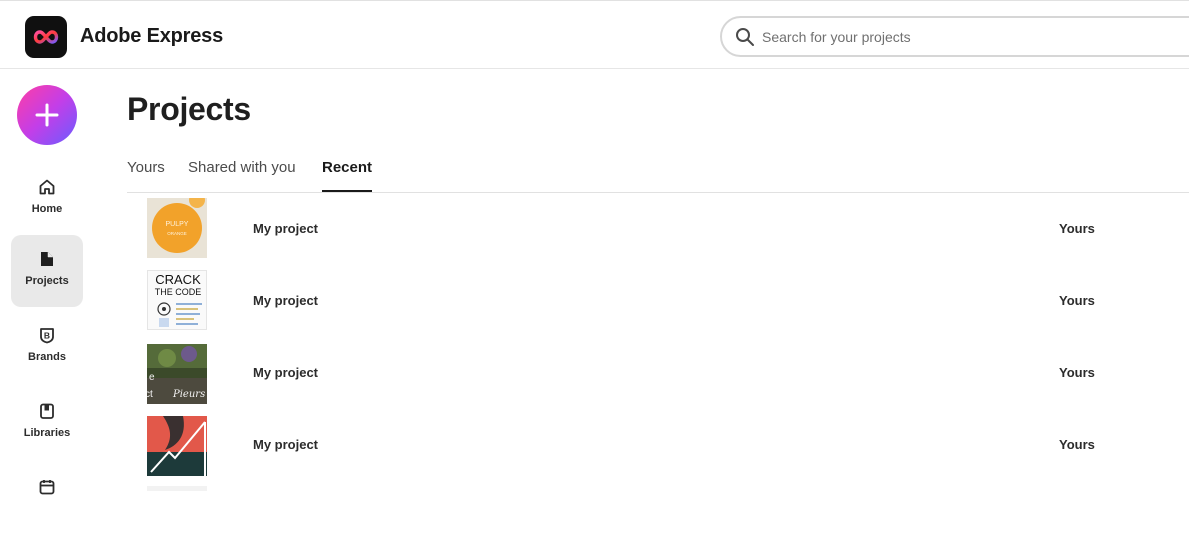 The width and height of the screenshot is (1189, 535). What do you see at coordinates (177, 224) in the screenshot?
I see `thumb-text: PULPY` at bounding box center [177, 224].